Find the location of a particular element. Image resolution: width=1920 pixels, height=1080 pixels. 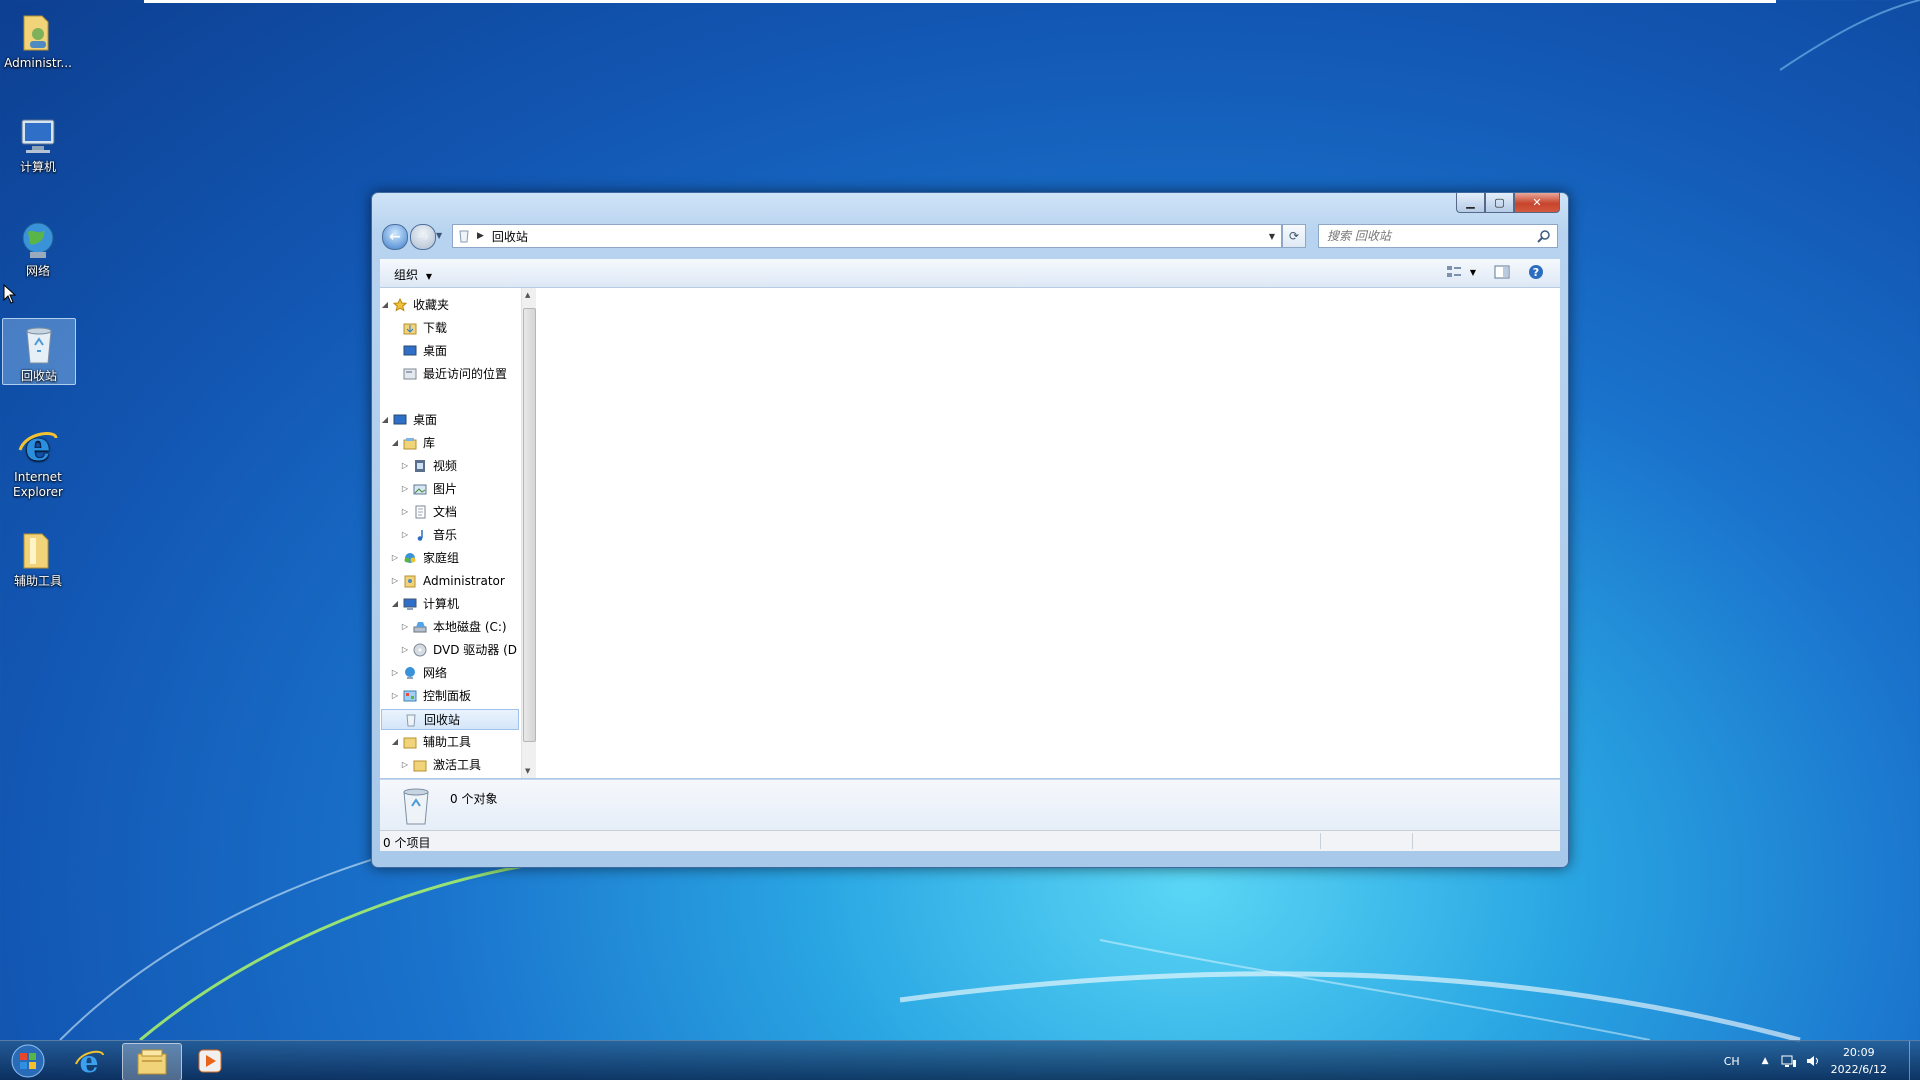

folder-icon is located at coordinates (38, 550).